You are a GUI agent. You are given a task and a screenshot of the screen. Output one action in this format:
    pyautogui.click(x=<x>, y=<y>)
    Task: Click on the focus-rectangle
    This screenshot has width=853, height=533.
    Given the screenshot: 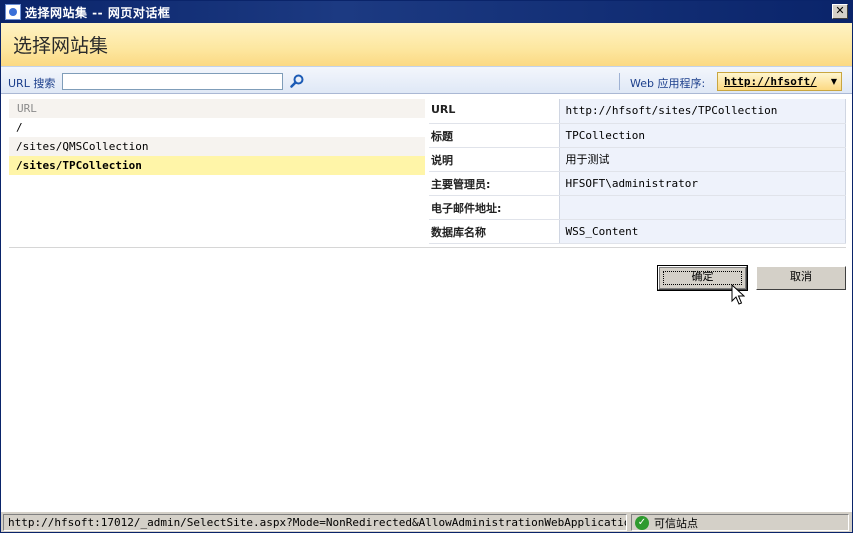 What is the action you would take?
    pyautogui.click(x=702, y=278)
    